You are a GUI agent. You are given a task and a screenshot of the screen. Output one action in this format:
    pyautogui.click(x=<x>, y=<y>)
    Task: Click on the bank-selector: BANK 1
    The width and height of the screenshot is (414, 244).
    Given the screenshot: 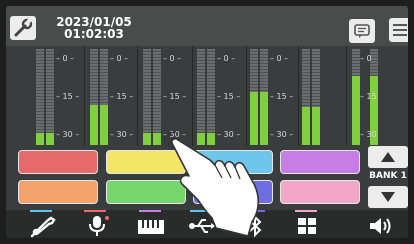 What is the action you would take?
    pyautogui.click(x=388, y=177)
    